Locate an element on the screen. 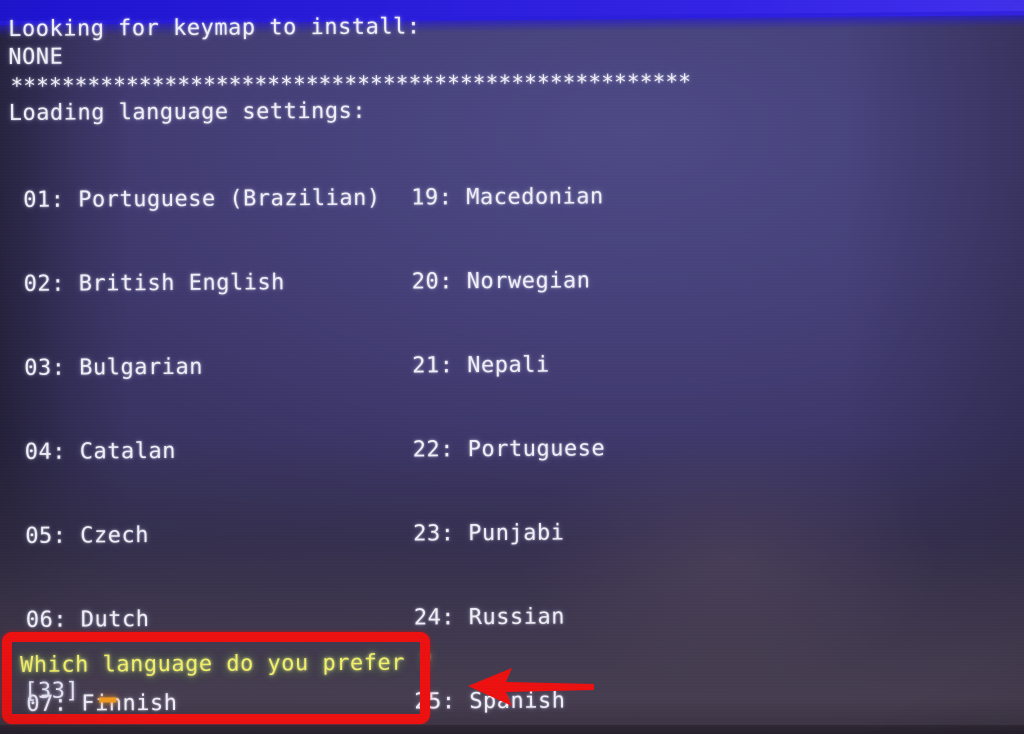 Image resolution: width=1024 pixels, height=734 pixels. list-item: 05: Czech is located at coordinates (204, 536).